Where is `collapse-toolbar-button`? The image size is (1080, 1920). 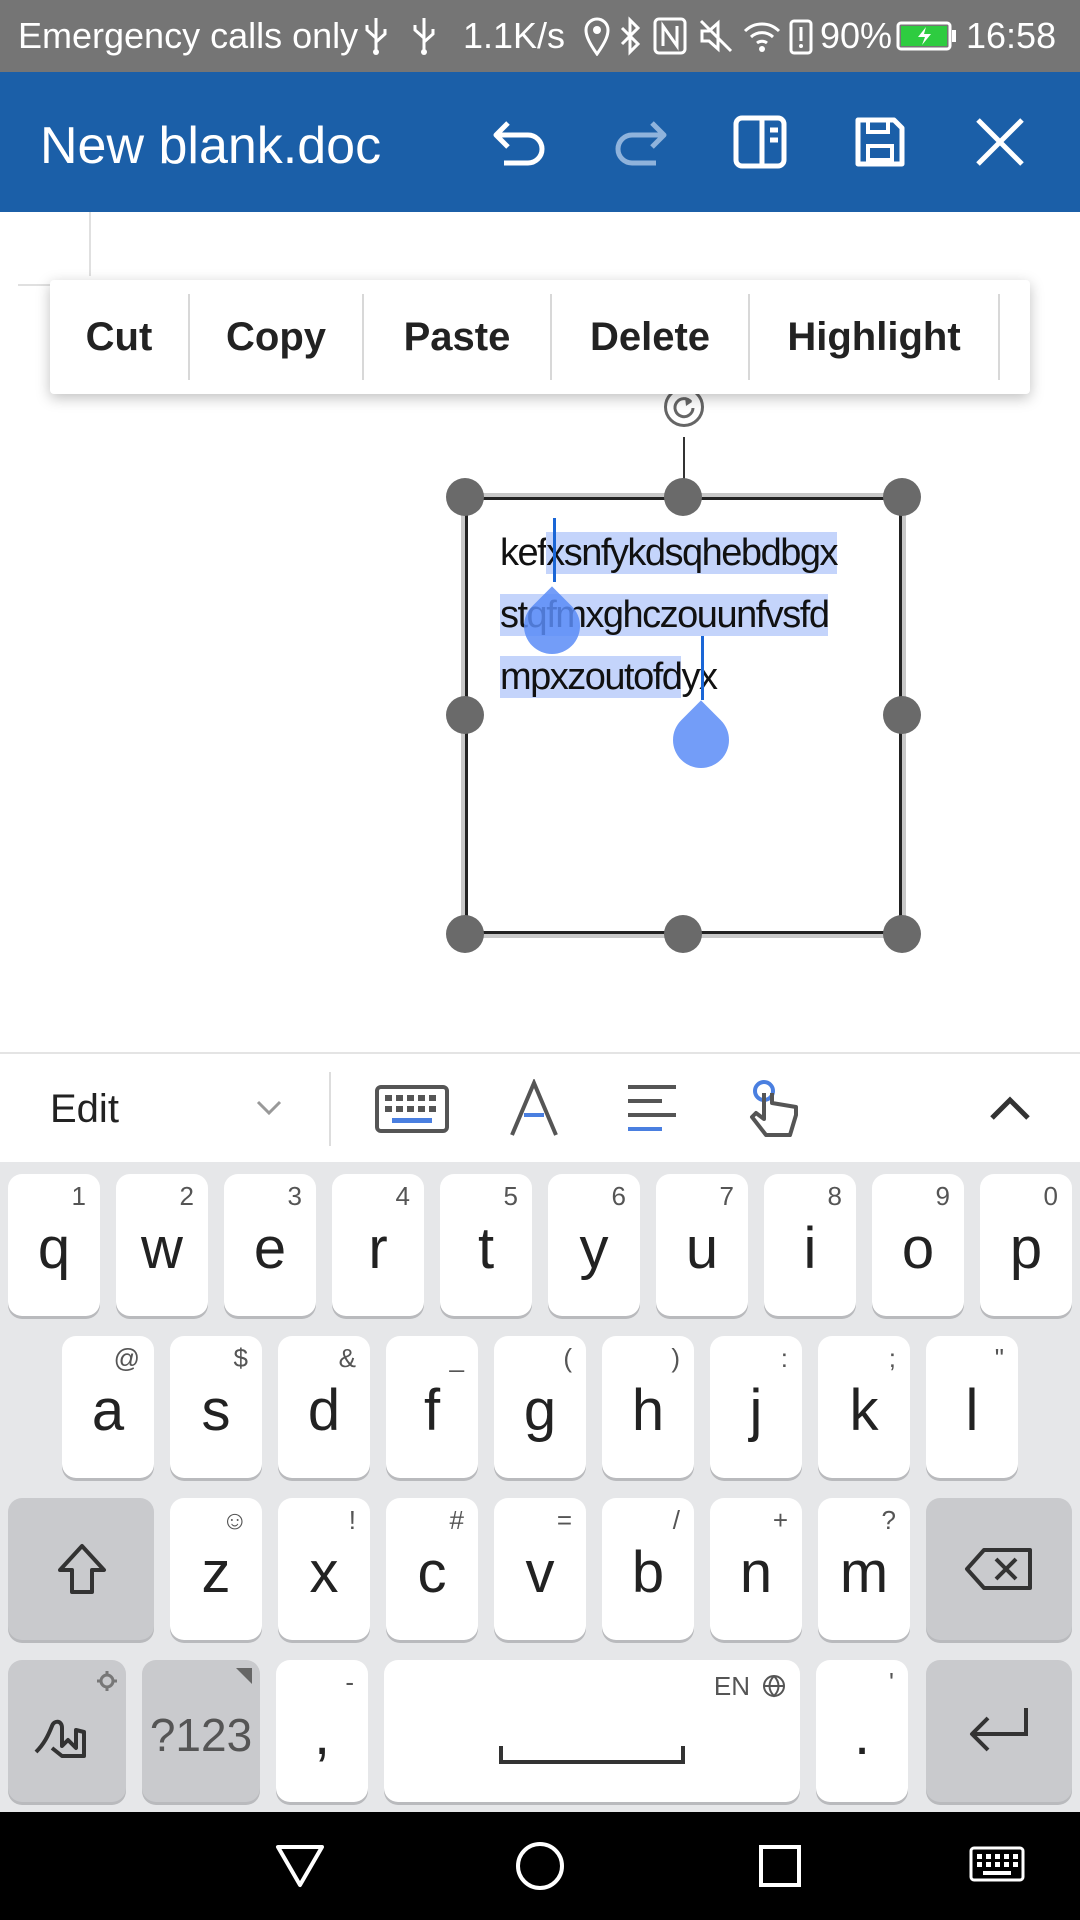 collapse-toolbar-button is located at coordinates (1010, 1109).